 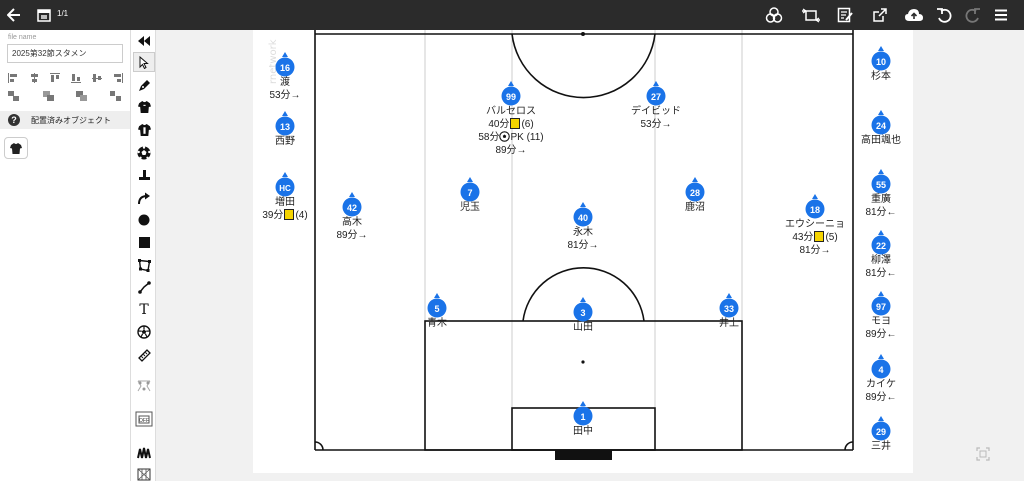 What do you see at coordinates (881, 185) in the screenshot?
I see `svg-text: 55` at bounding box center [881, 185].